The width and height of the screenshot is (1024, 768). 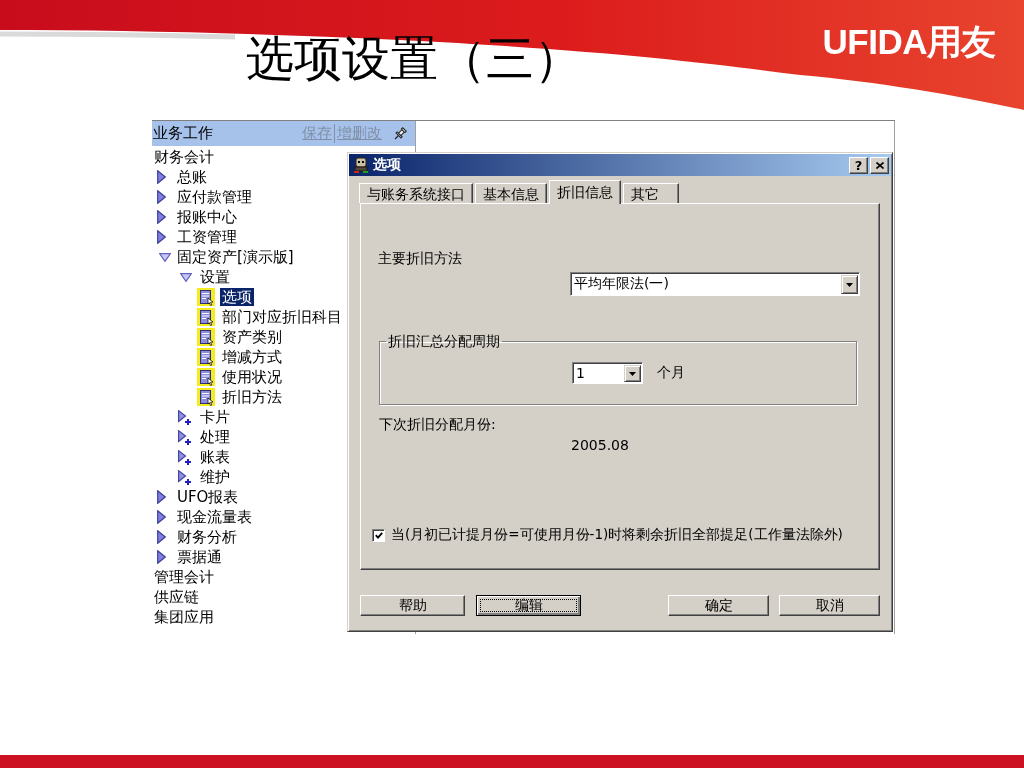 What do you see at coordinates (671, 373) in the screenshot?
I see `unit-label: 个月` at bounding box center [671, 373].